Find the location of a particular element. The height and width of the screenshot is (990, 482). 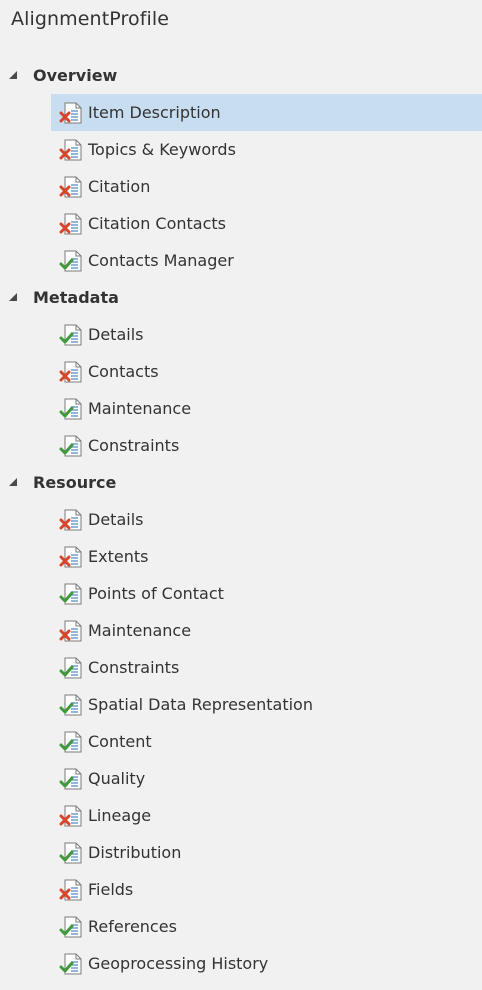

tree-item-label: Spatial Data Representation is located at coordinates (200, 704).